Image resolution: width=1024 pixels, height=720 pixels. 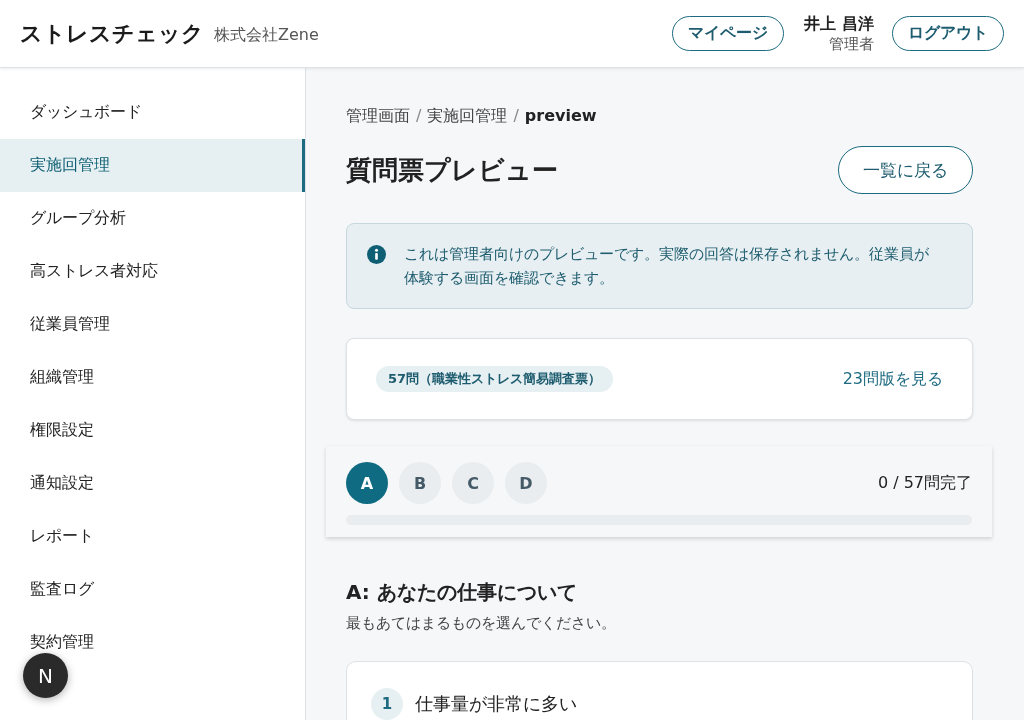 I want to click on version-tag: 57問（職業性ストレス簡易調査票）, so click(x=495, y=379).